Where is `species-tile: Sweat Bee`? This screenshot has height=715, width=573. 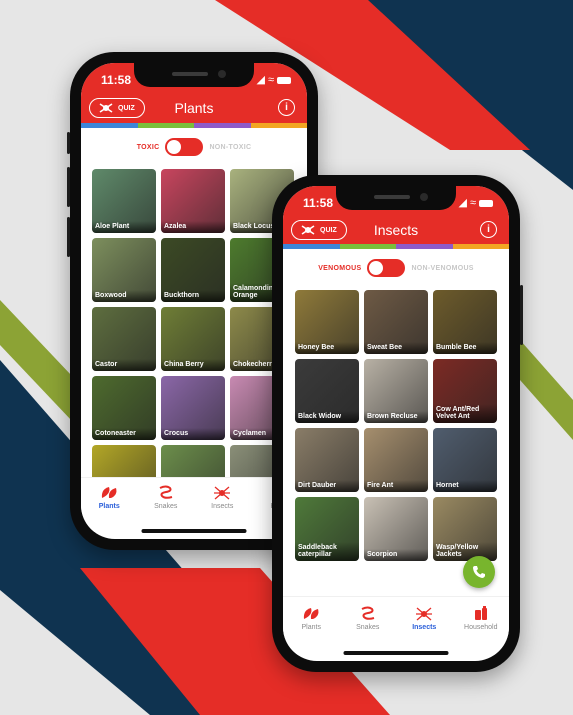 species-tile: Sweat Bee is located at coordinates (396, 322).